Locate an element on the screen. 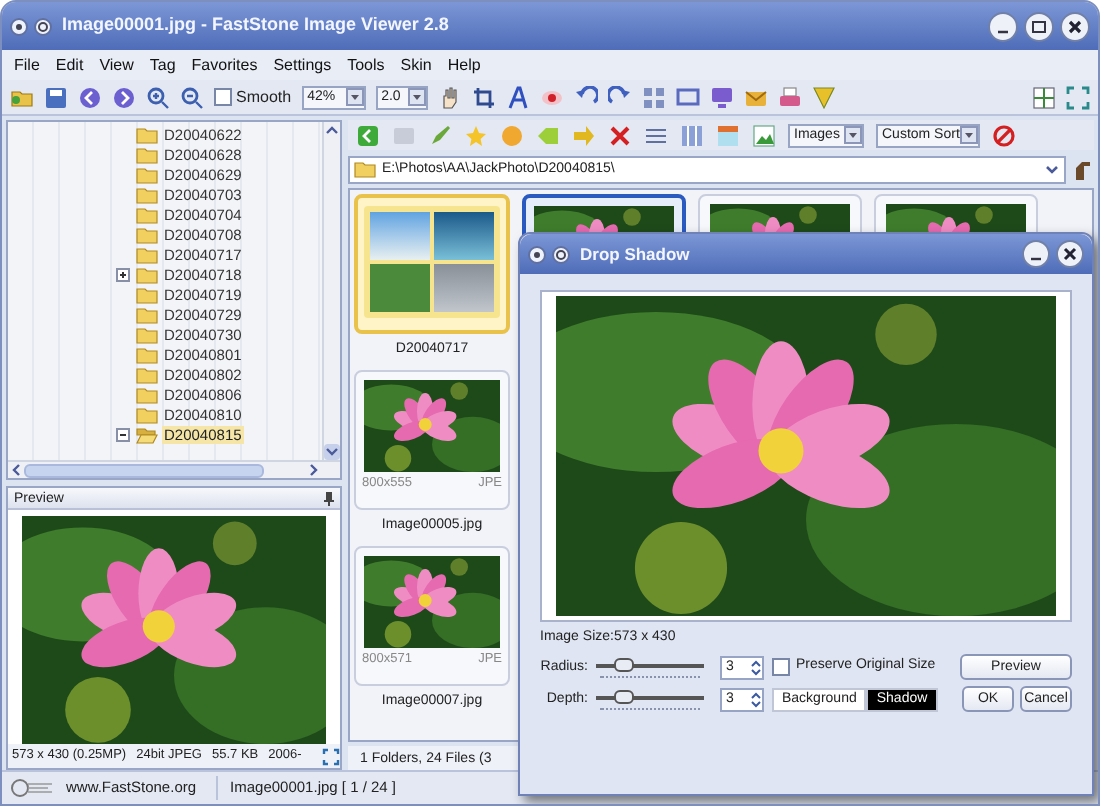 The image size is (1100, 806). collapse-icon is located at coordinates (123, 434).